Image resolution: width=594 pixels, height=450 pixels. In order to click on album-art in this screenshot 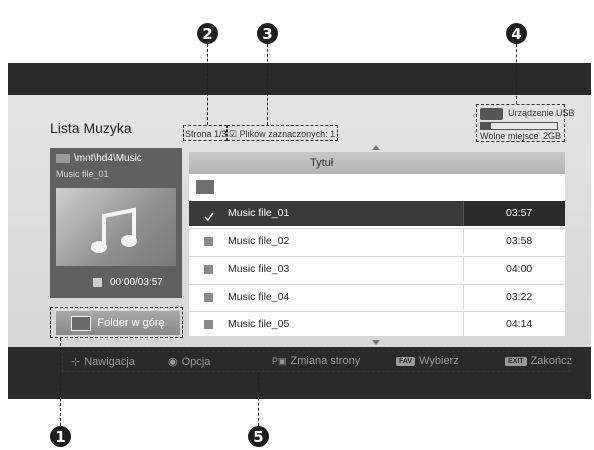, I will do `click(116, 227)`.